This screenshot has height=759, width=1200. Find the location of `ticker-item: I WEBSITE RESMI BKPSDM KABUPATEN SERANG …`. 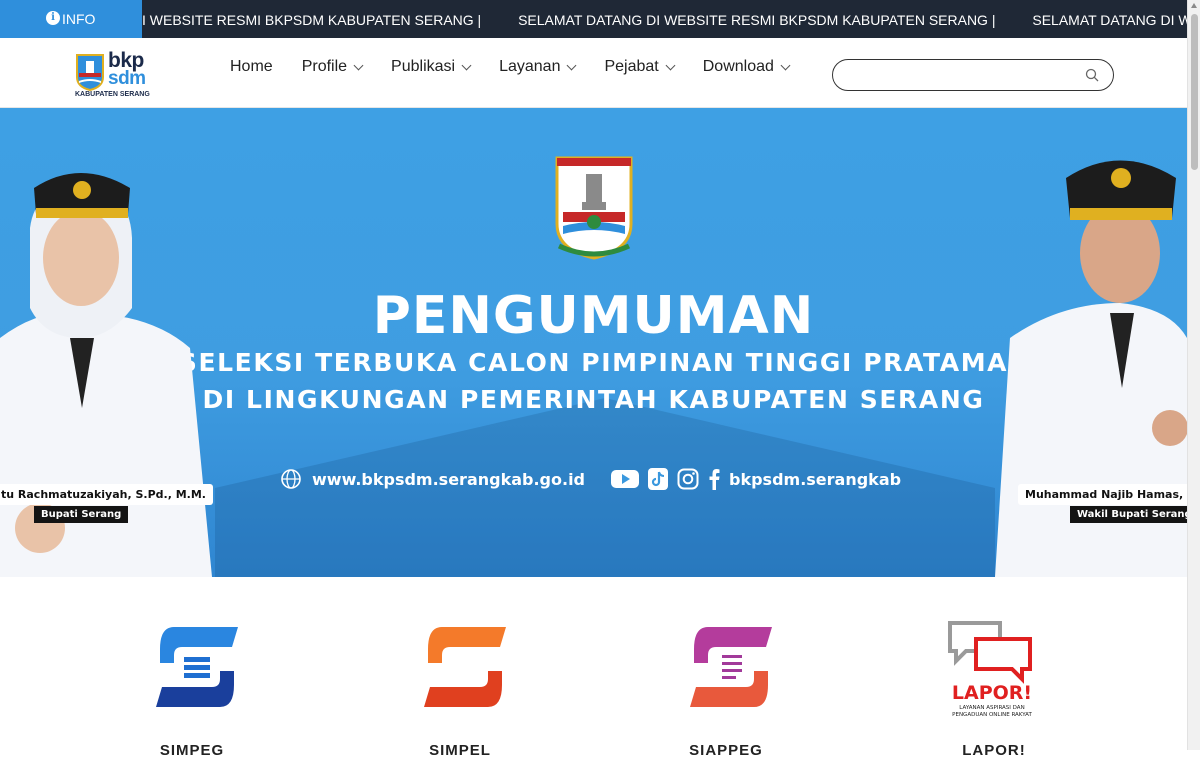

ticker-item: I WEBSITE RESMI BKPSDM KABUPATEN SERANG … is located at coordinates (312, 20).